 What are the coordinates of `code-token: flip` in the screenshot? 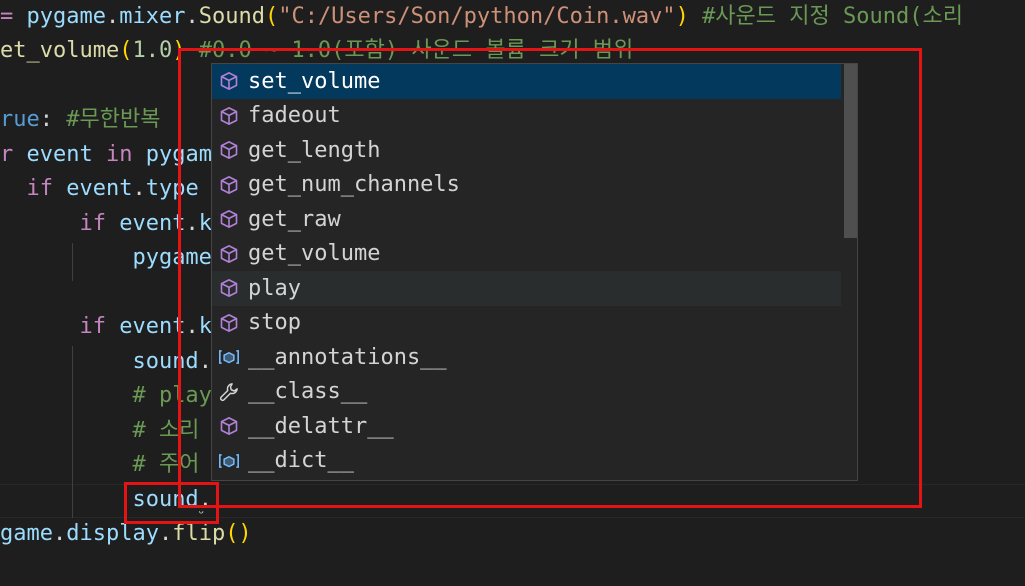 It's located at (199, 533).